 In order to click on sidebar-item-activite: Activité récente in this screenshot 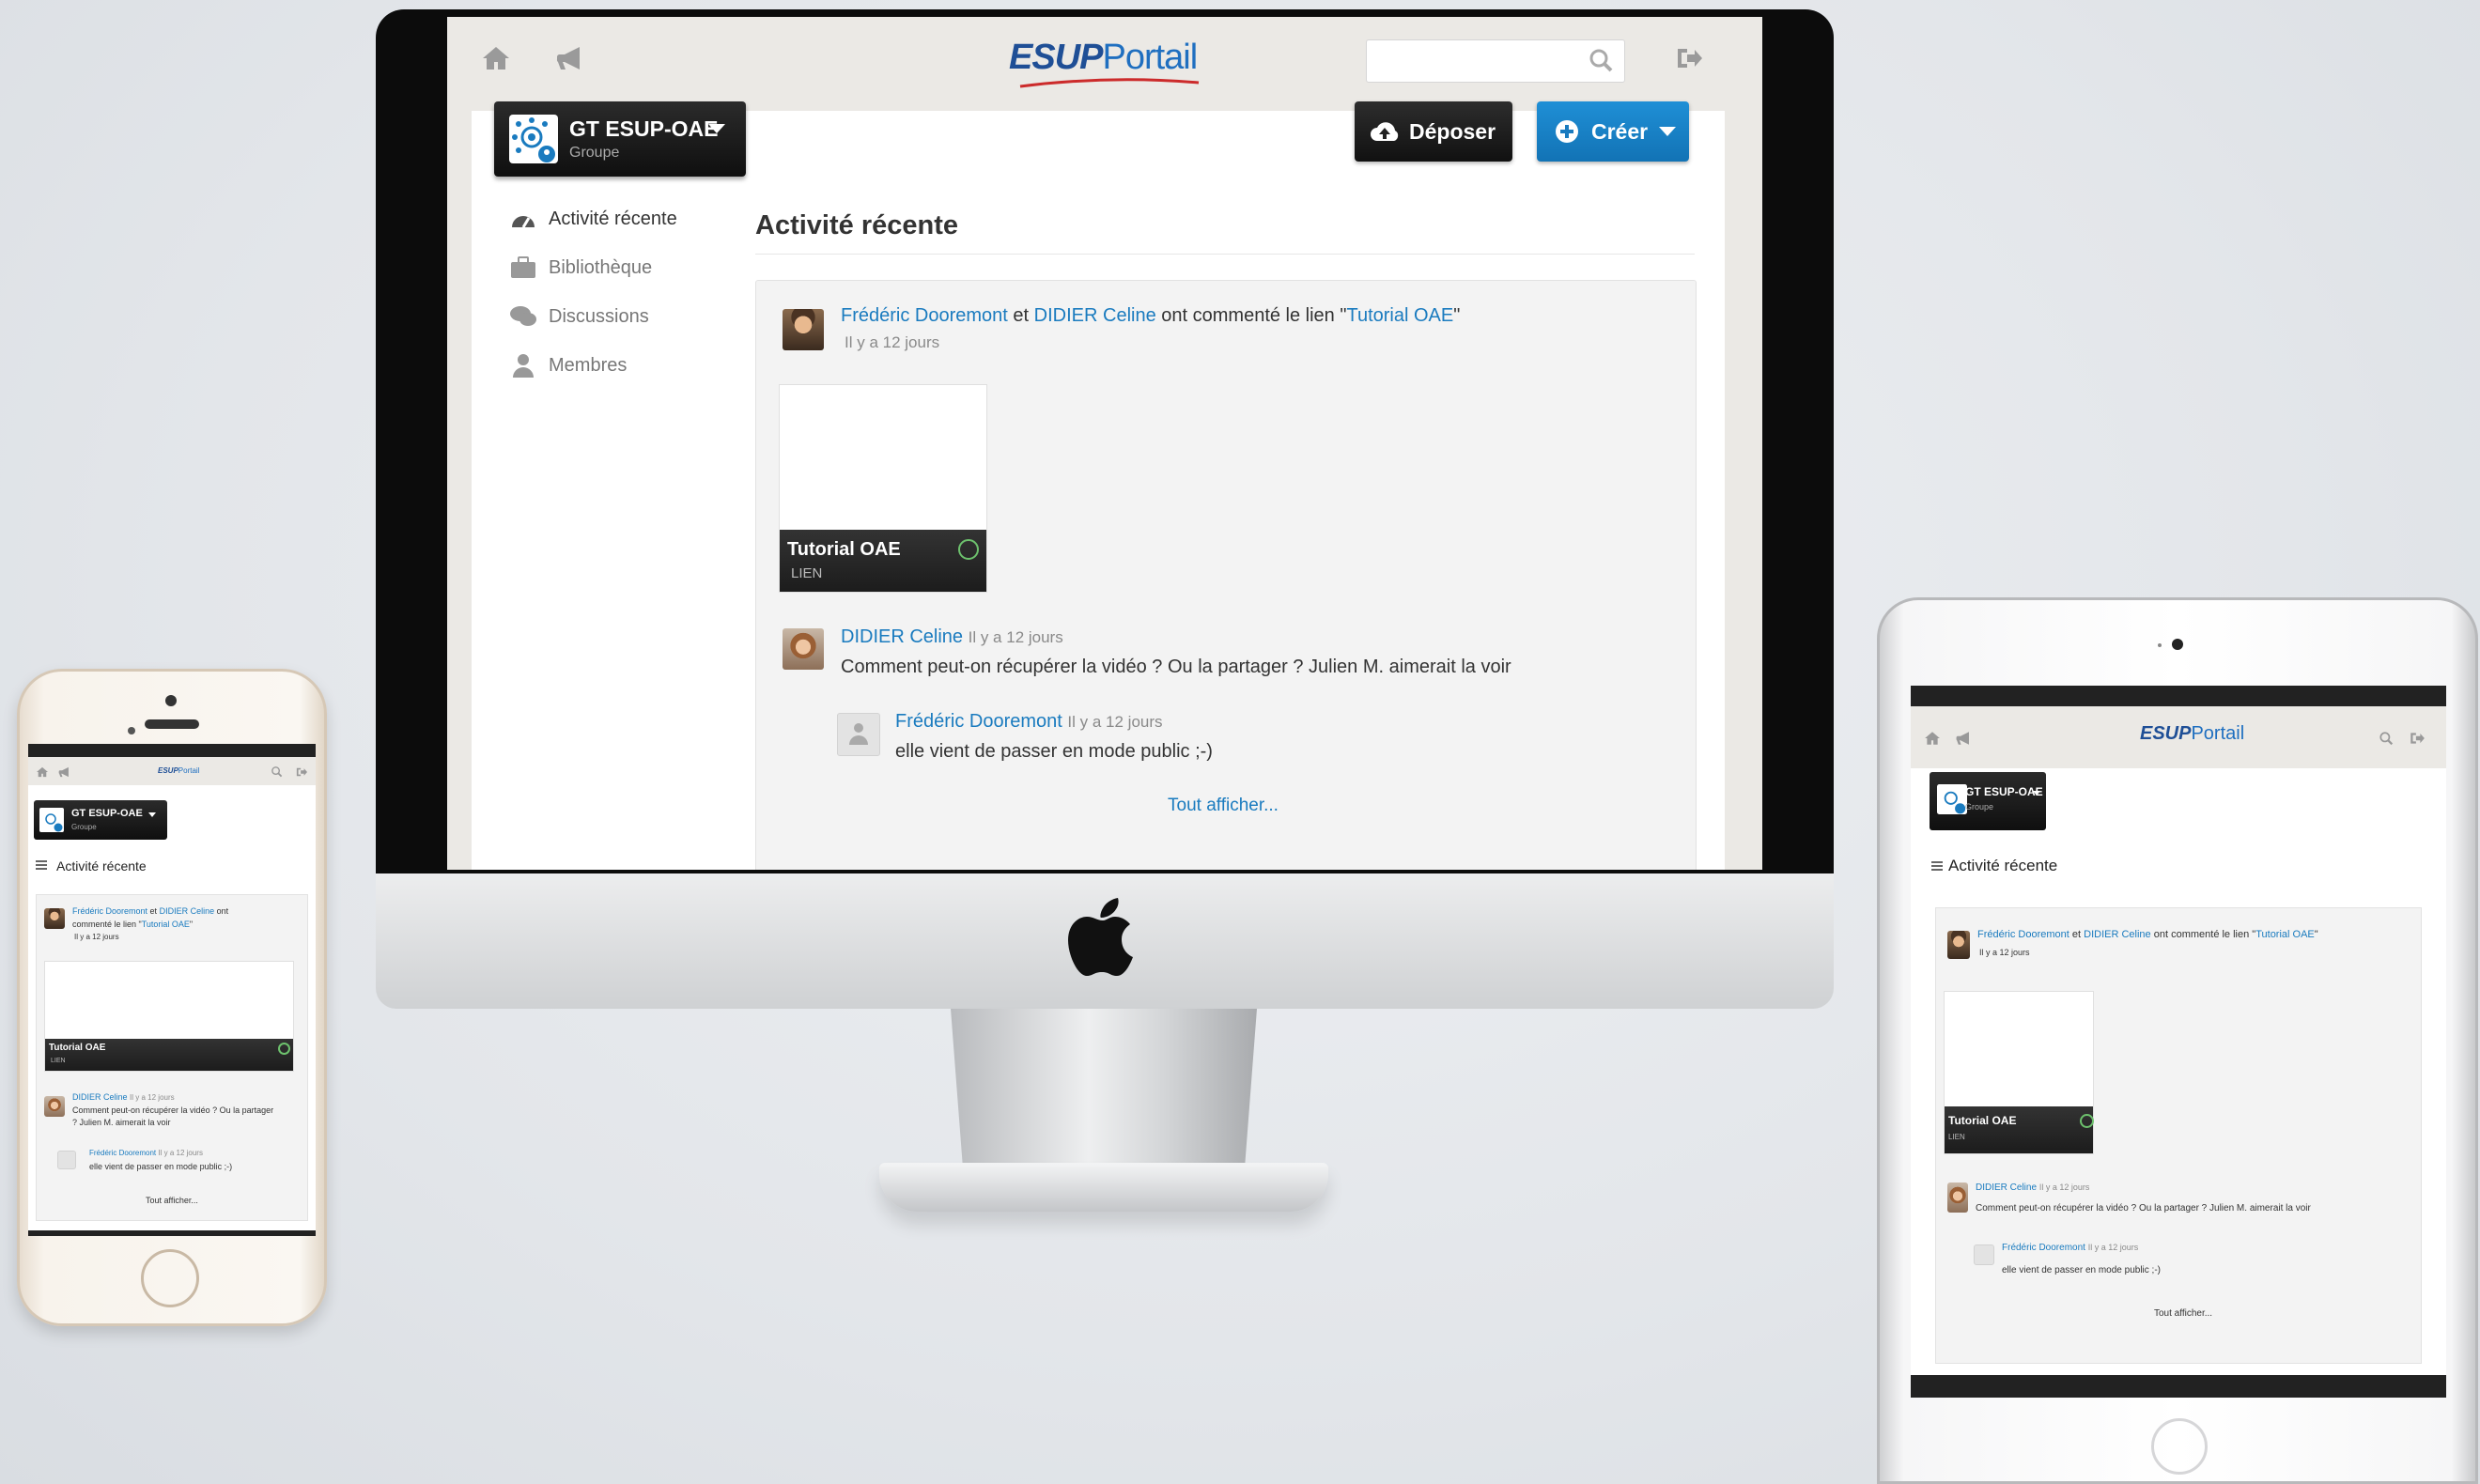, I will do `click(593, 219)`.